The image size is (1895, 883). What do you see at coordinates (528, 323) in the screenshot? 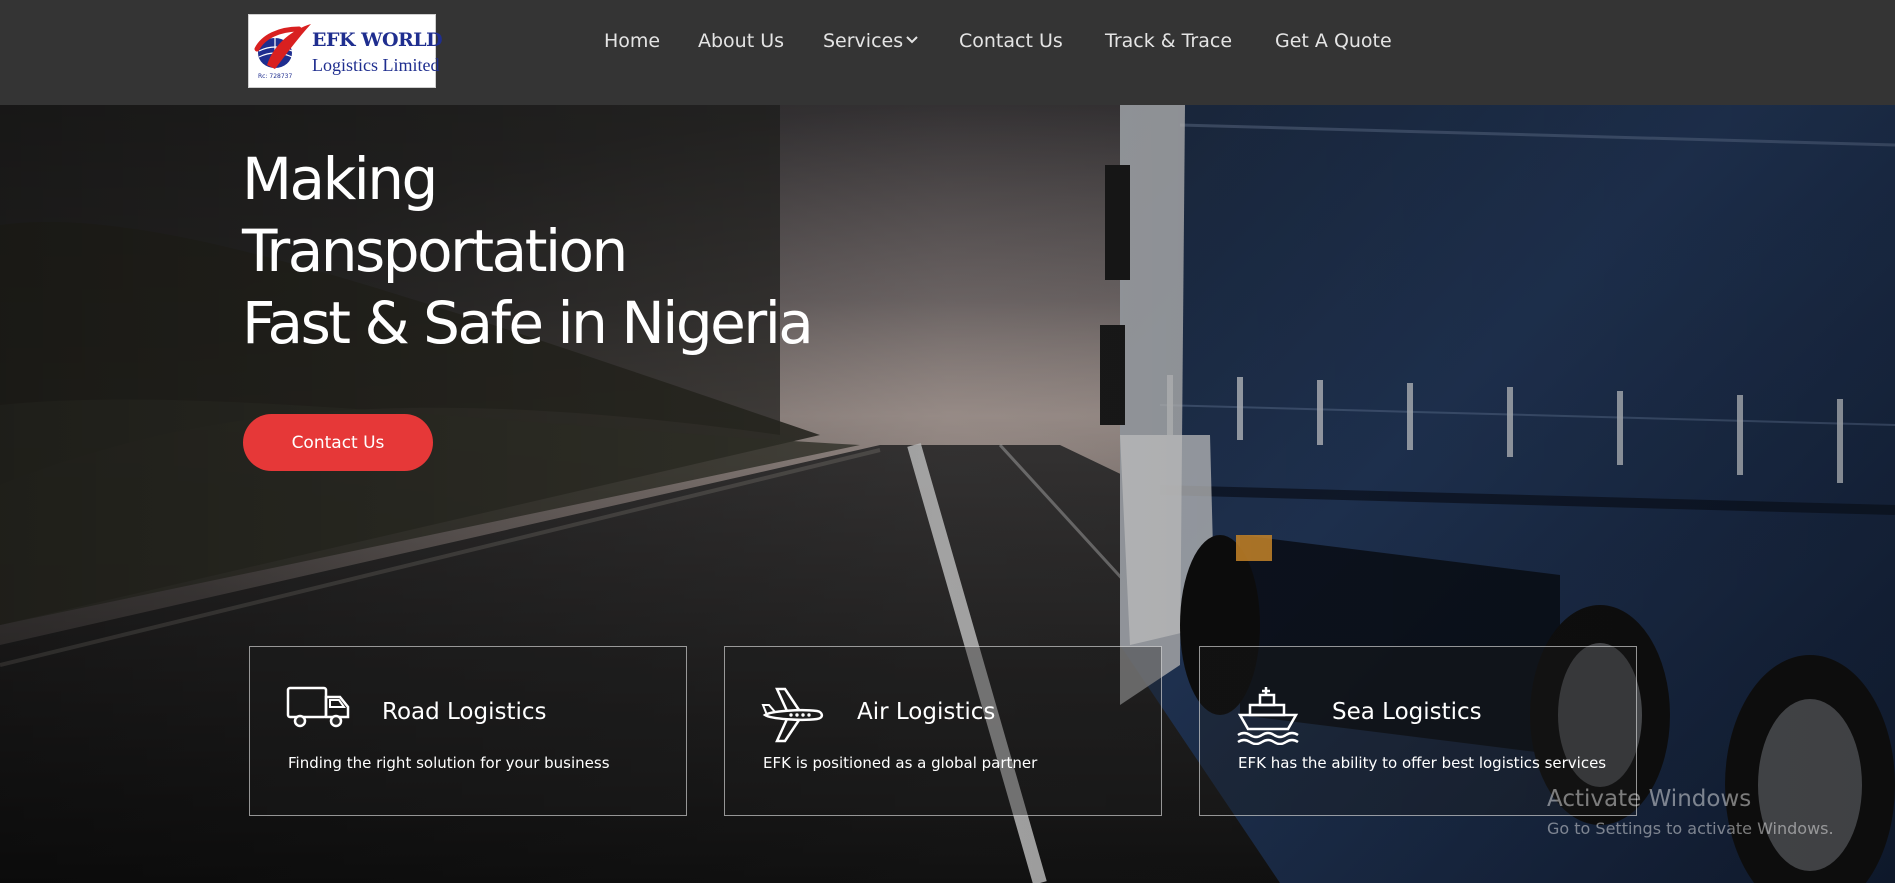
I see `hero-headline-line-3: Fast & Safe in Nigeria` at bounding box center [528, 323].